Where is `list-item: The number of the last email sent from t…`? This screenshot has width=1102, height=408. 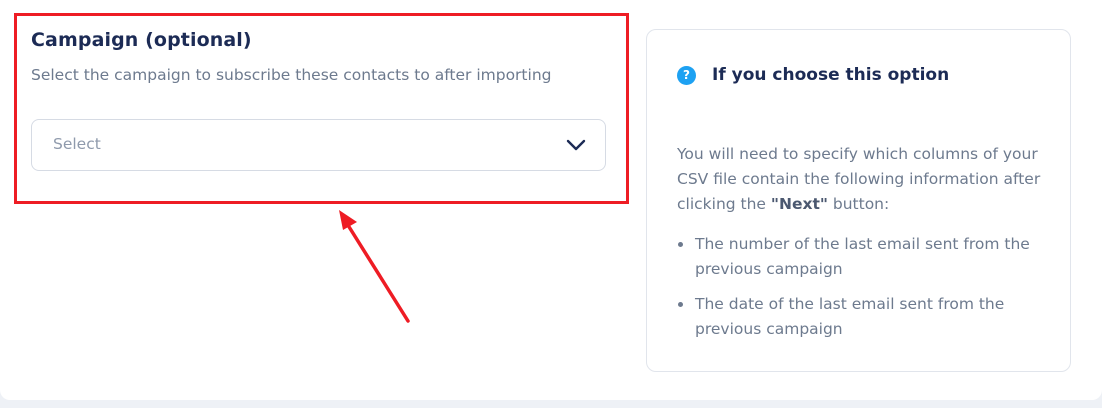 list-item: The number of the last email sent from t… is located at coordinates (867, 257).